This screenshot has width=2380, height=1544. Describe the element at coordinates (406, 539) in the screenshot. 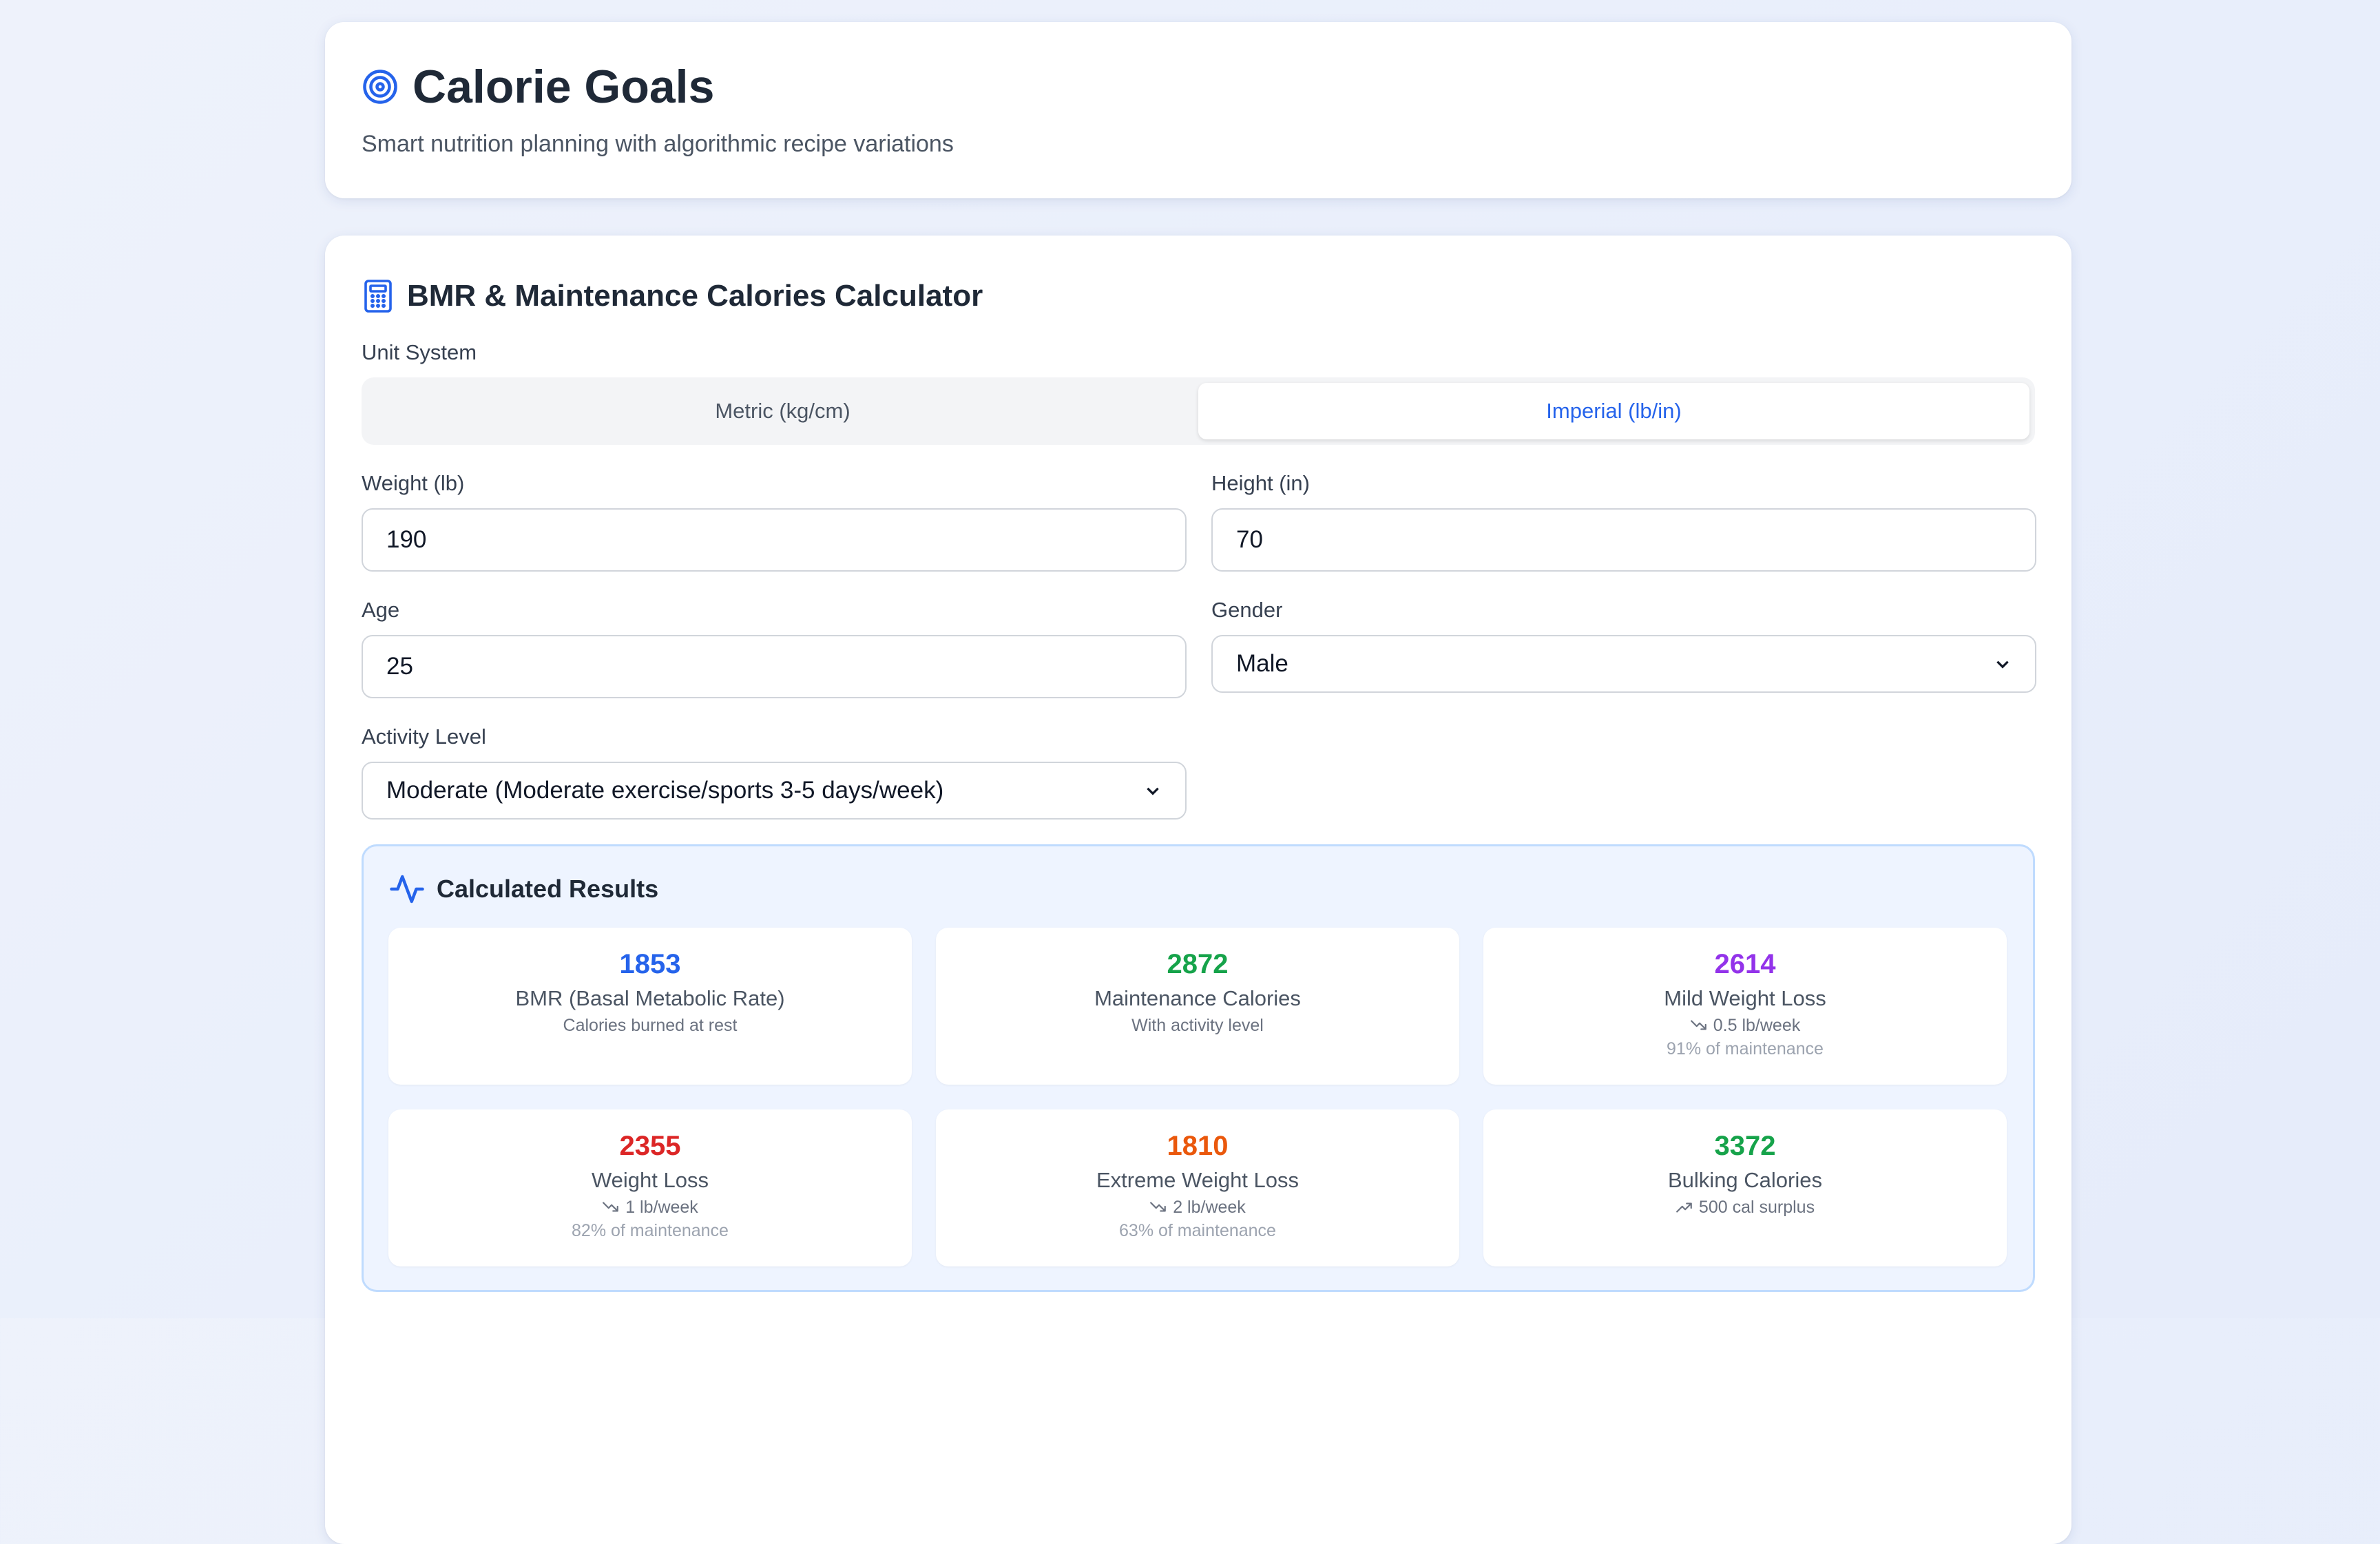

I see `weight-value: 190` at that location.